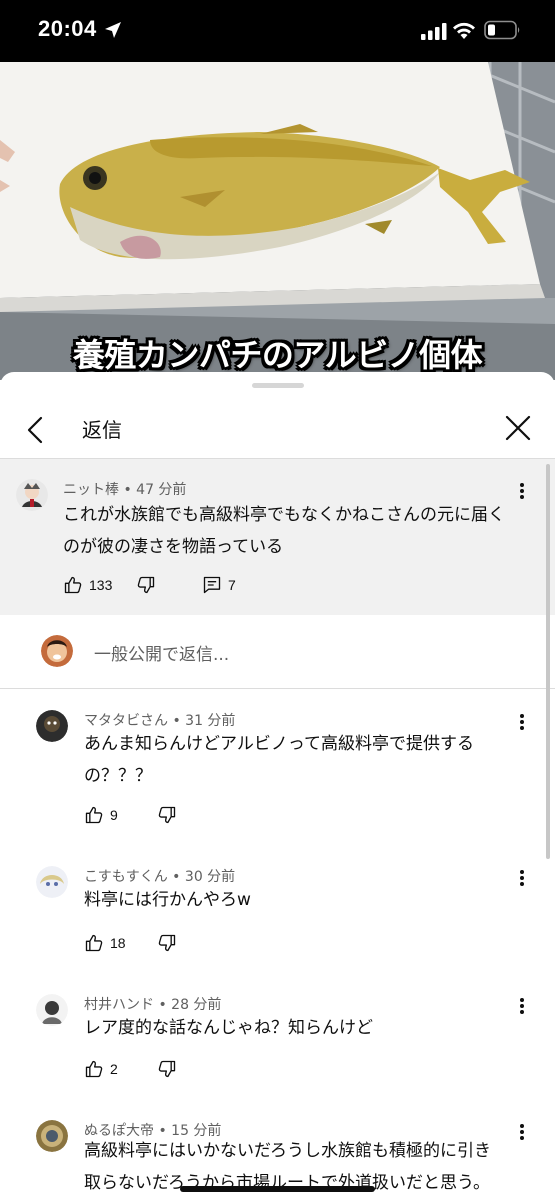 Image resolution: width=555 pixels, height=1200 pixels. Describe the element at coordinates (105, 943) in the screenshot. I see `like-button: 18` at that location.